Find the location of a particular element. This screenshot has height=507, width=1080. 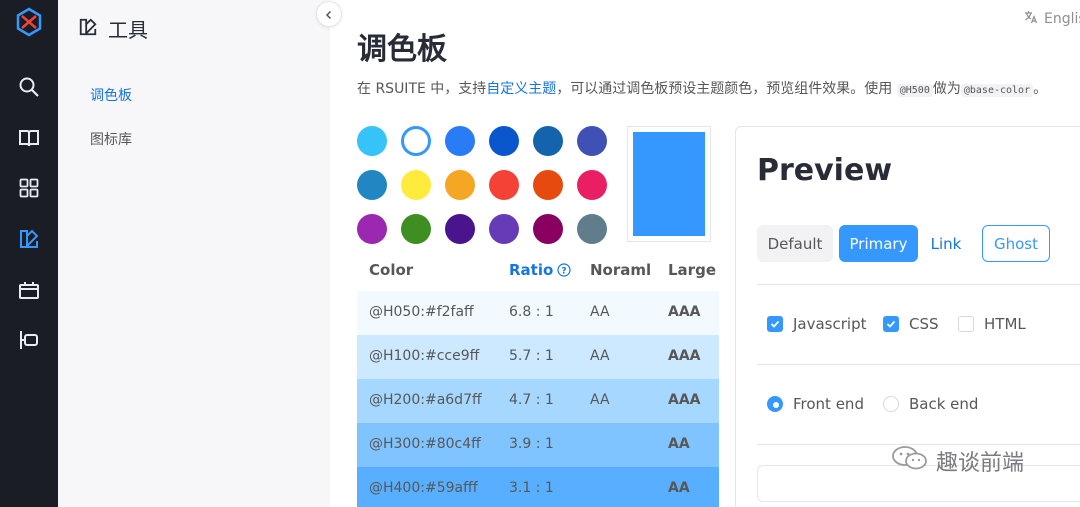

primary-button: Primary is located at coordinates (878, 243).